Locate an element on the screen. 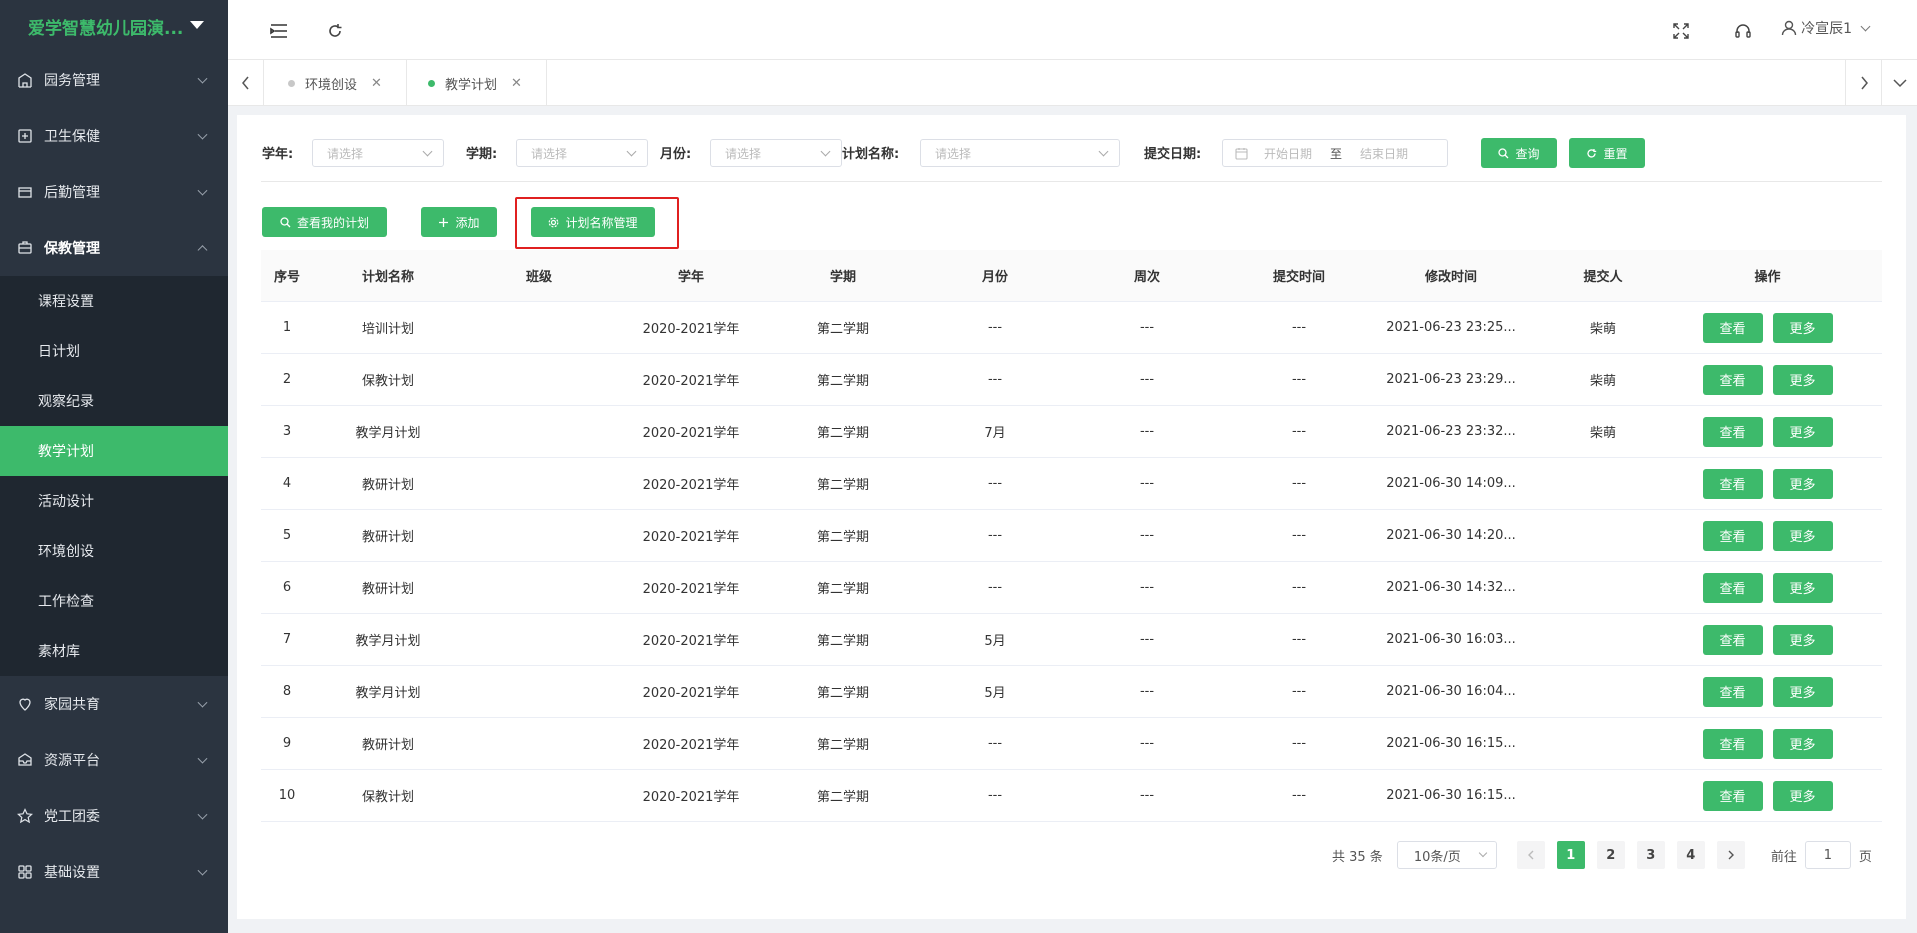 Image resolution: width=1917 pixels, height=933 pixels. query-button: 查询 is located at coordinates (1519, 153).